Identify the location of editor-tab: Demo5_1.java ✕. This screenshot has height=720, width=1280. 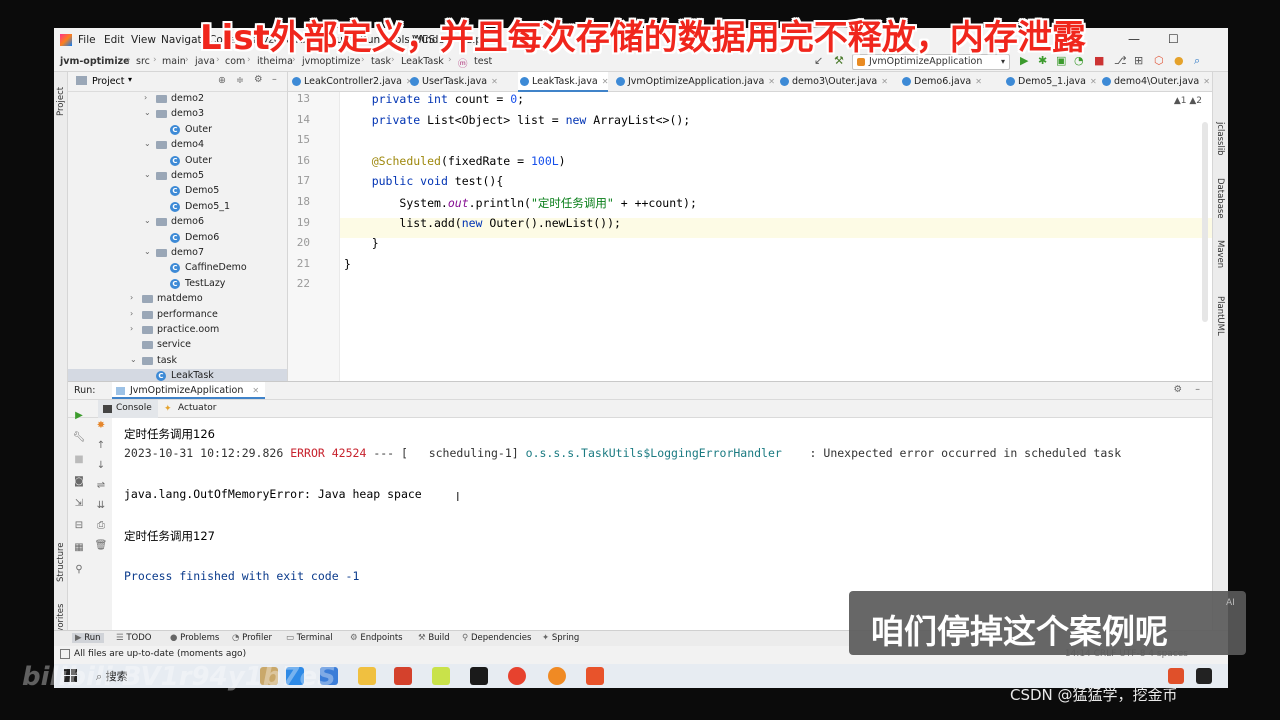
(1050, 82).